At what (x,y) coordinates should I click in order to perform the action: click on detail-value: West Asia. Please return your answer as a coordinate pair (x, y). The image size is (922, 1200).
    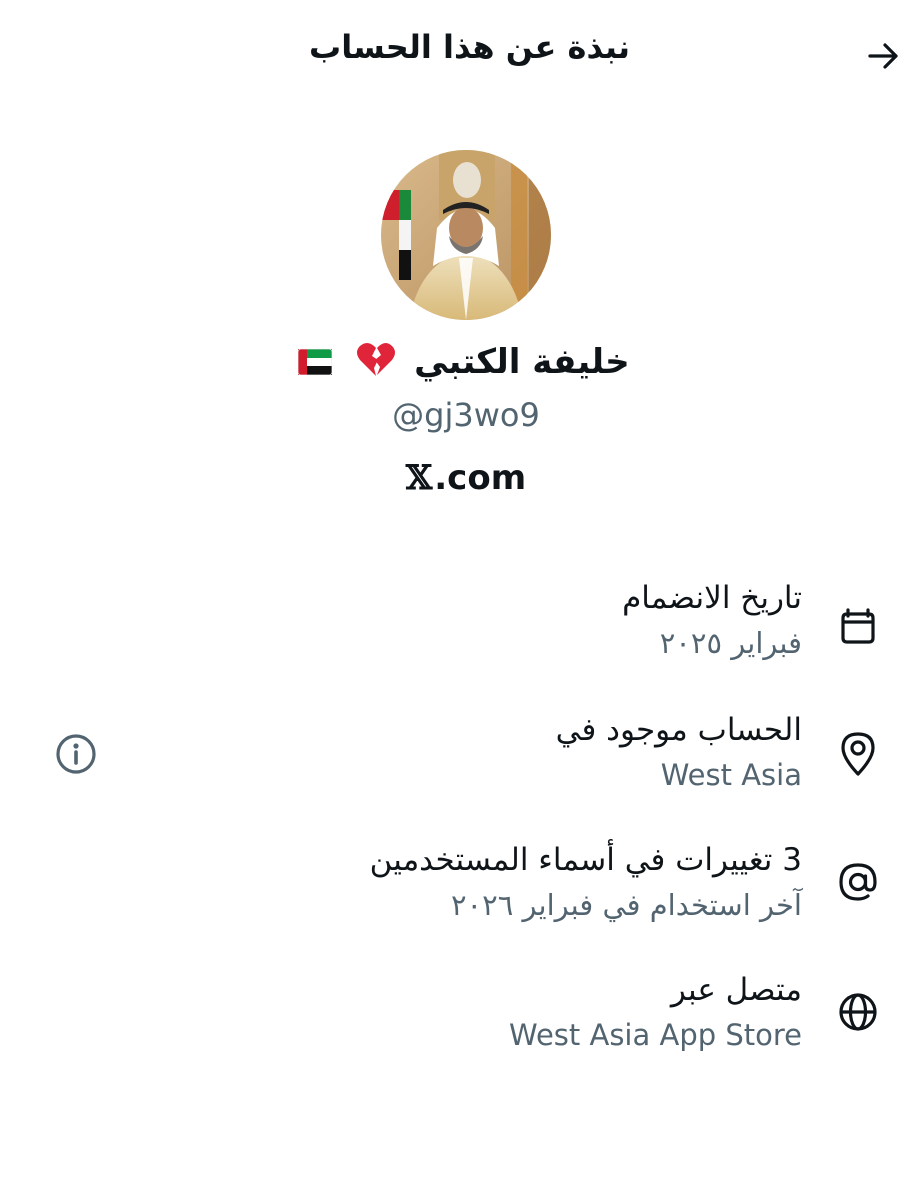
    Looking at the image, I should click on (731, 775).